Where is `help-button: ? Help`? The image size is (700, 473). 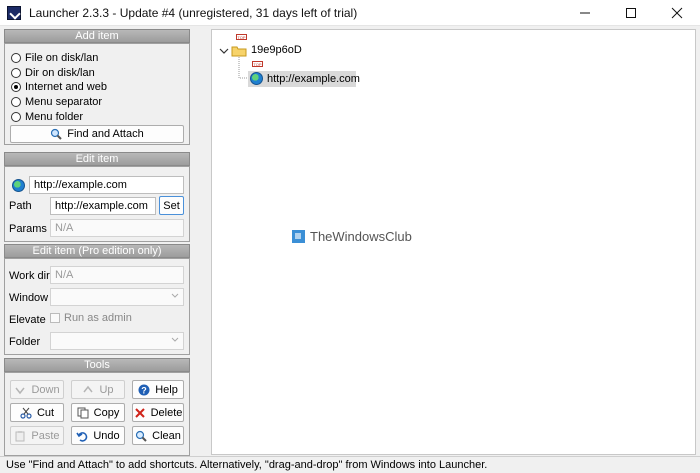
help-button: ? Help is located at coordinates (158, 389).